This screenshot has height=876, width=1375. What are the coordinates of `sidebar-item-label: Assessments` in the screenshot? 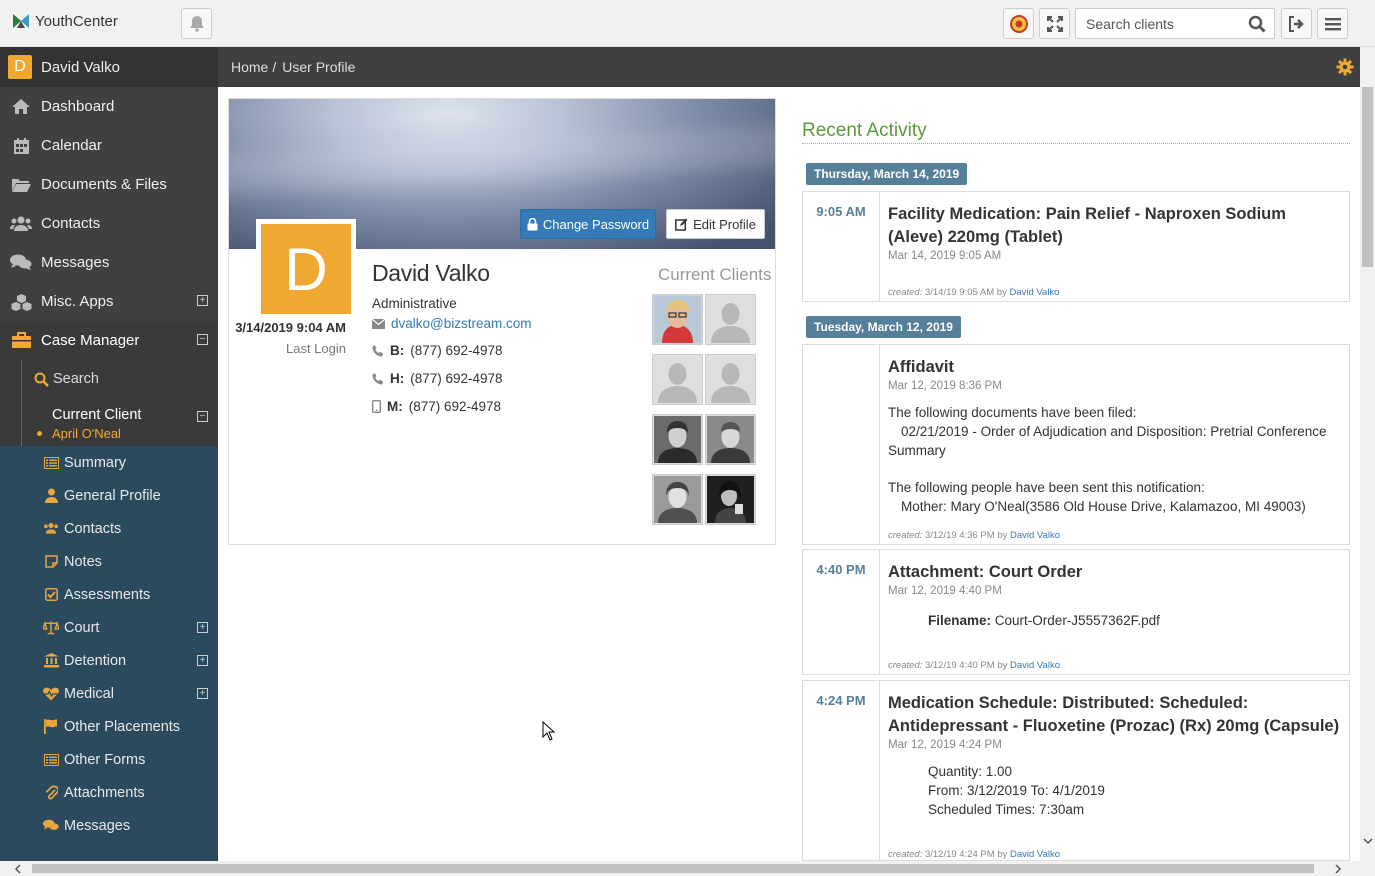 It's located at (107, 594).